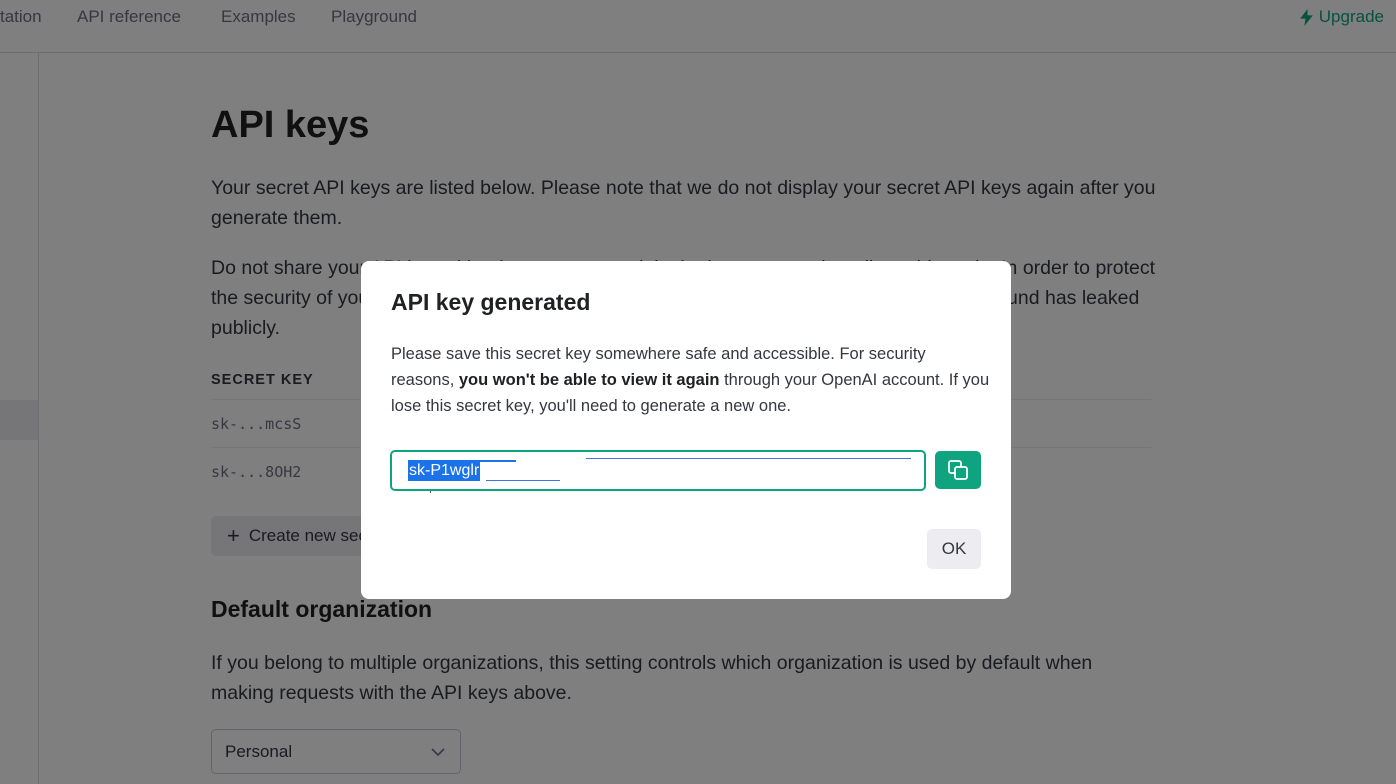 The width and height of the screenshot is (1396, 784). What do you see at coordinates (589, 380) in the screenshot?
I see `dialog-message-bold: you won't be able to view it again` at bounding box center [589, 380].